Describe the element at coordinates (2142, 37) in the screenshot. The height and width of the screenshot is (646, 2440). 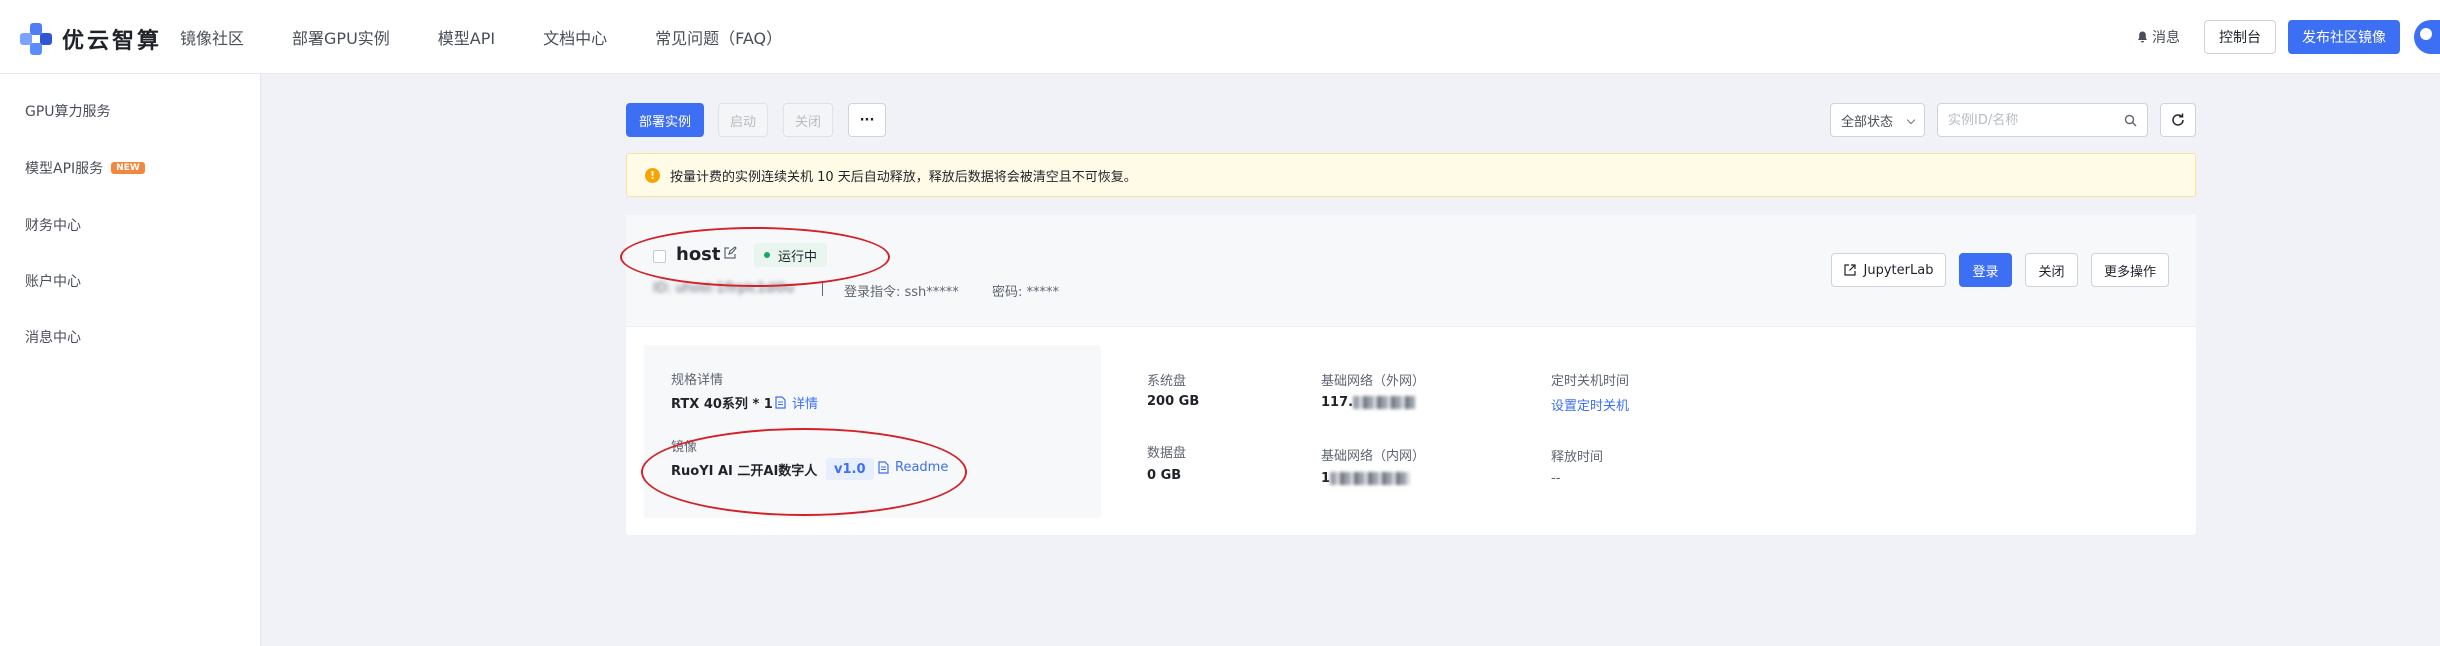
I see `bell-icon` at that location.